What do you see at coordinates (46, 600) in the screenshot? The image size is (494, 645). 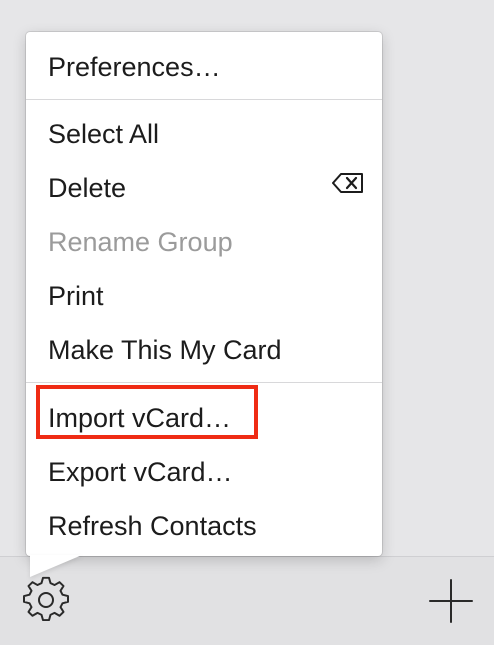 I see `gear-icon` at bounding box center [46, 600].